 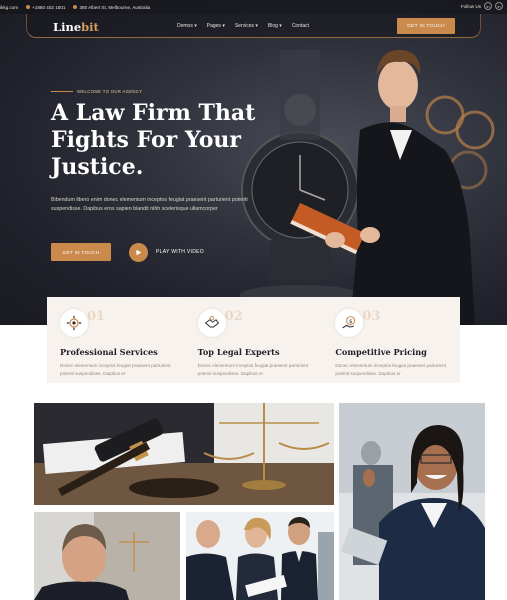 What do you see at coordinates (184, 454) in the screenshot?
I see `gavel-scales-photo` at bounding box center [184, 454].